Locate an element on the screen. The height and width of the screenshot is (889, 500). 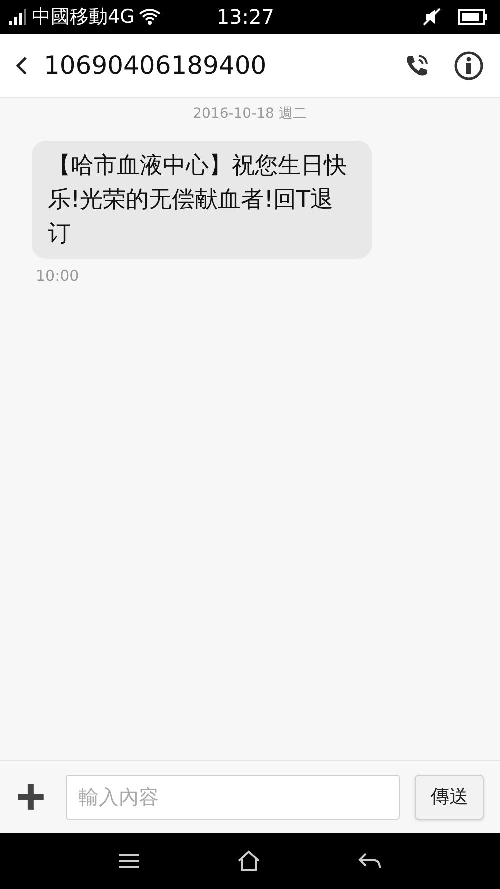
message-time: 10:00 is located at coordinates (58, 276).